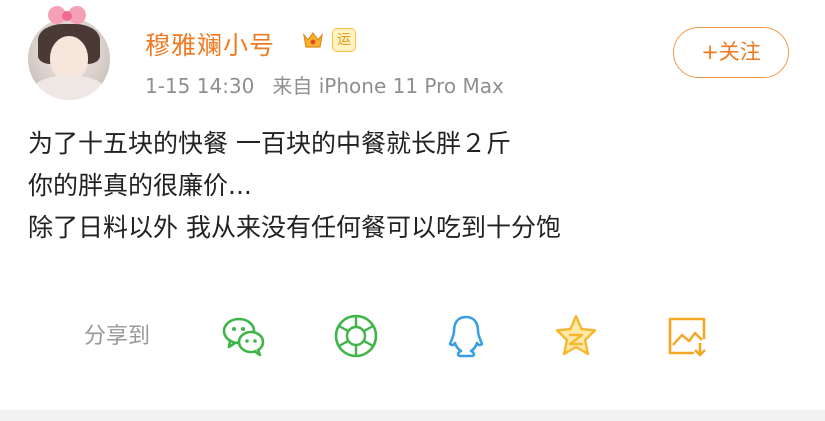 This screenshot has width=825, height=421. What do you see at coordinates (117, 336) in the screenshot?
I see `share-label: 分享到` at bounding box center [117, 336].